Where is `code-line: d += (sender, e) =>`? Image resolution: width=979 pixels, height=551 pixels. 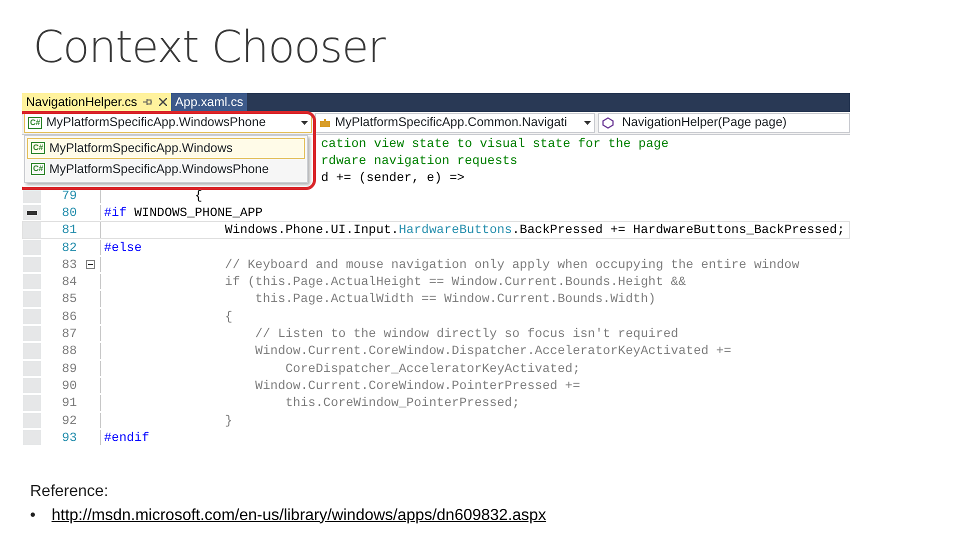 code-line: d += (sender, e) => is located at coordinates (392, 178).